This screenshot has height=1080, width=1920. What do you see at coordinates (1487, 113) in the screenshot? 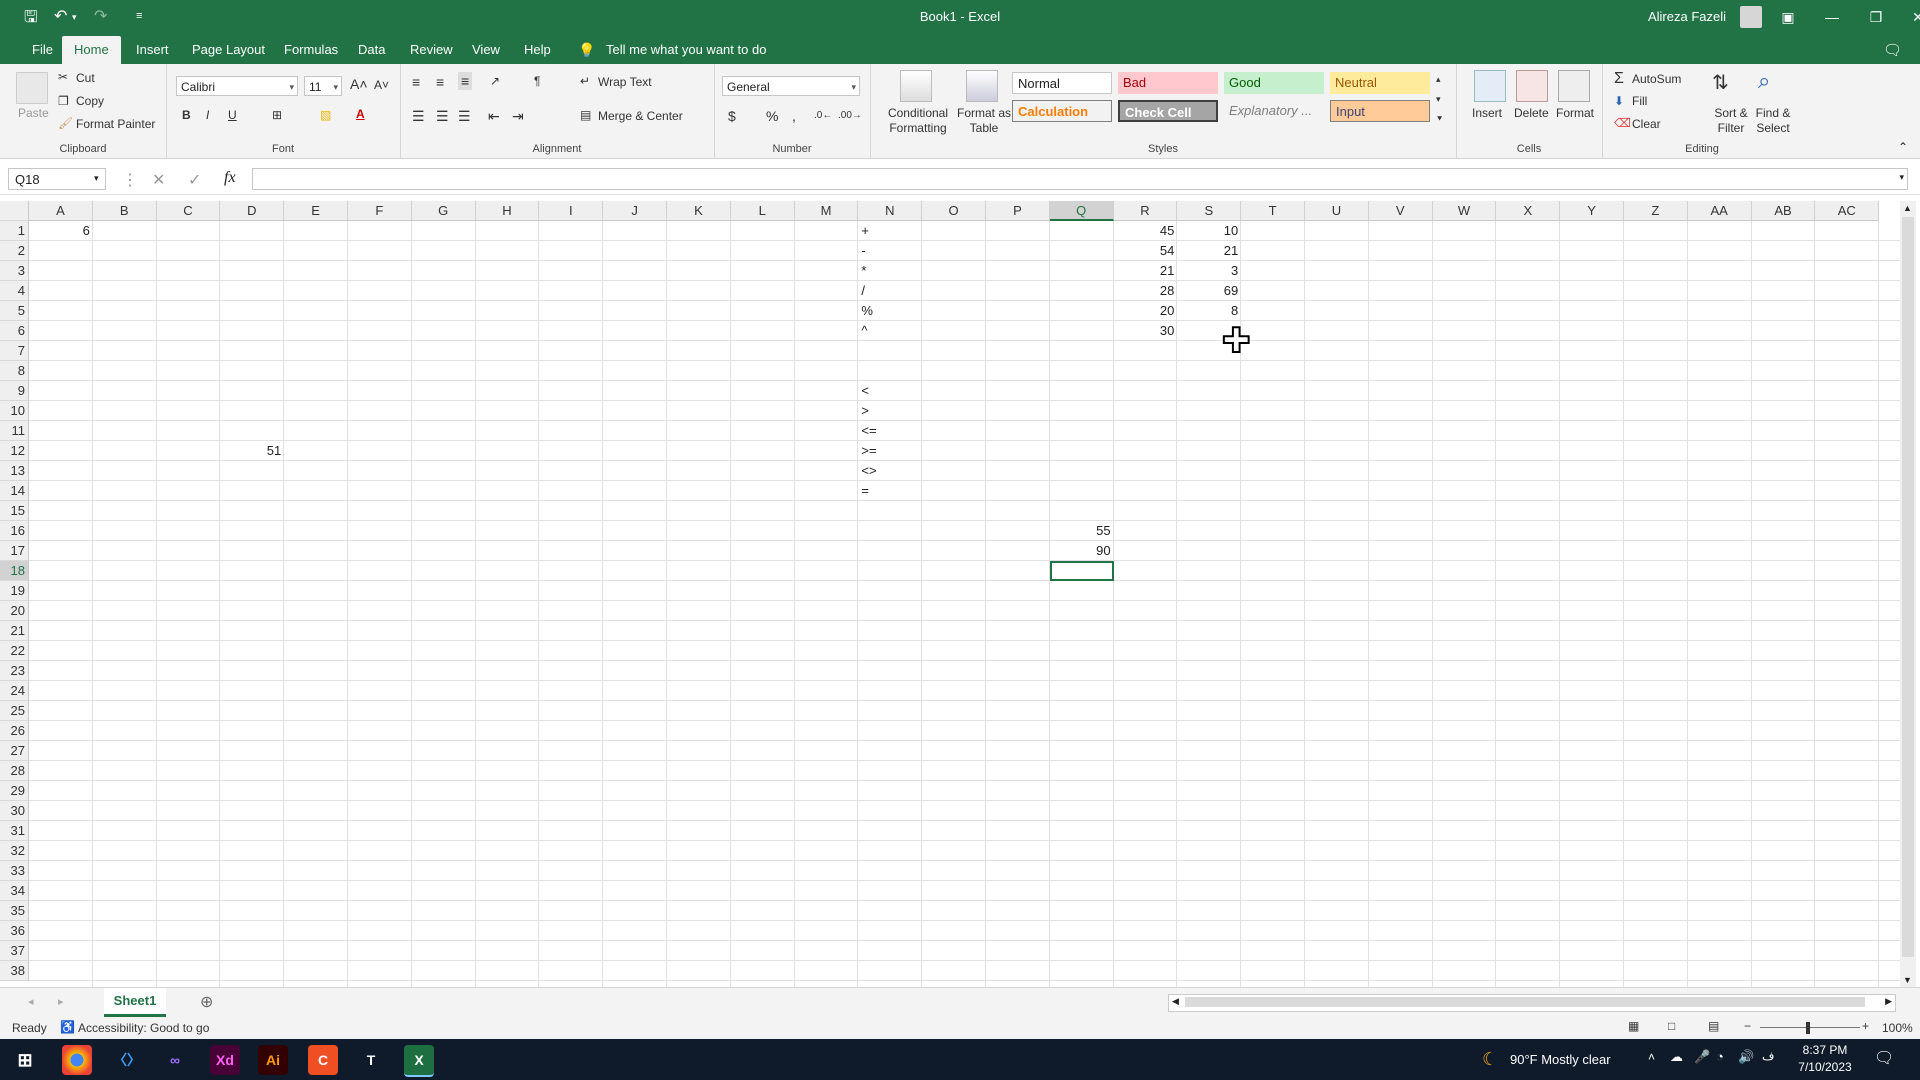
I see `insert-cells-button: Insert` at bounding box center [1487, 113].